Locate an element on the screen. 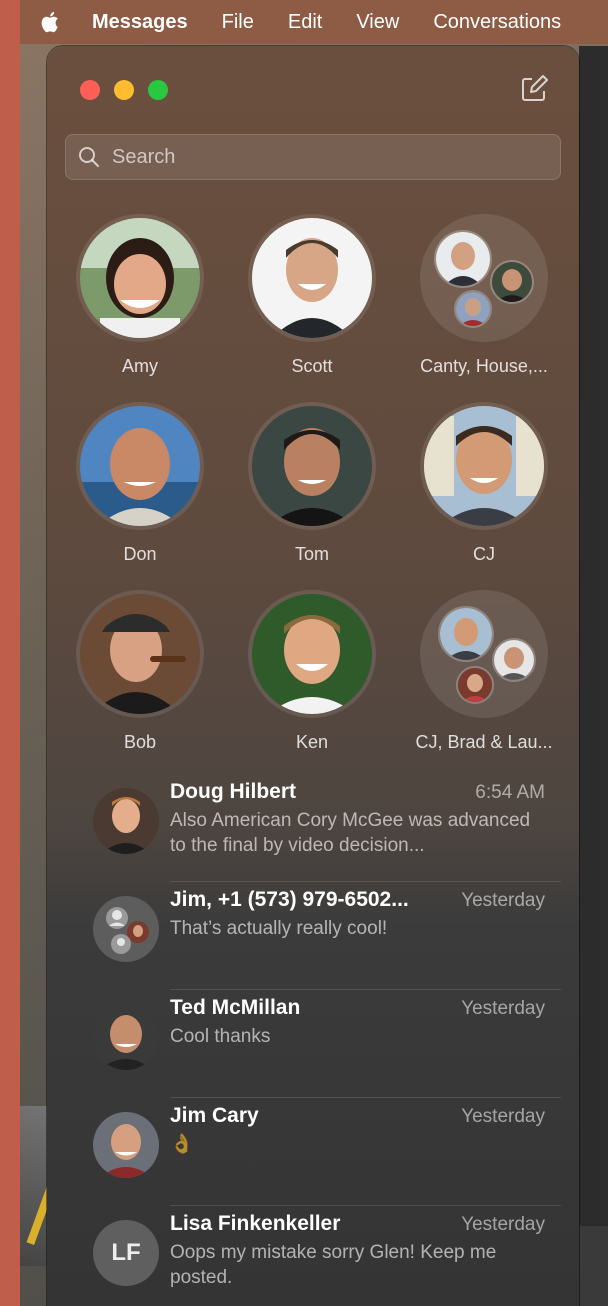  menu-view: View is located at coordinates (377, 22).